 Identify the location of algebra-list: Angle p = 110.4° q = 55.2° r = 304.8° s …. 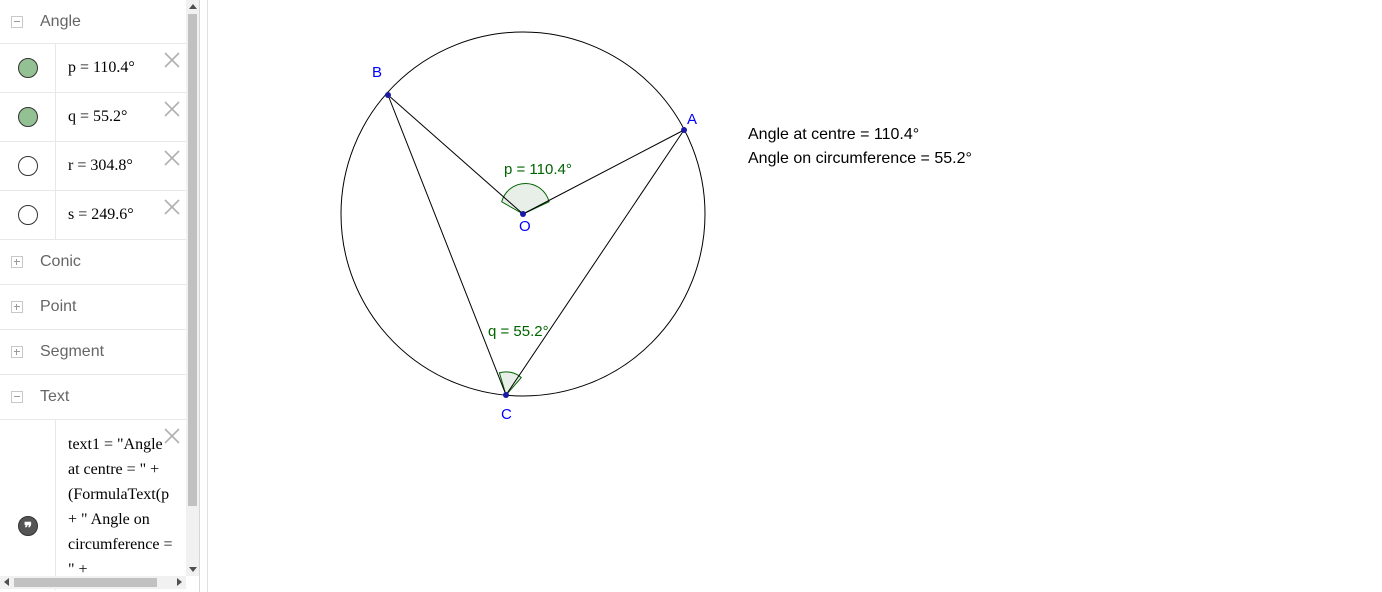
(93, 295).